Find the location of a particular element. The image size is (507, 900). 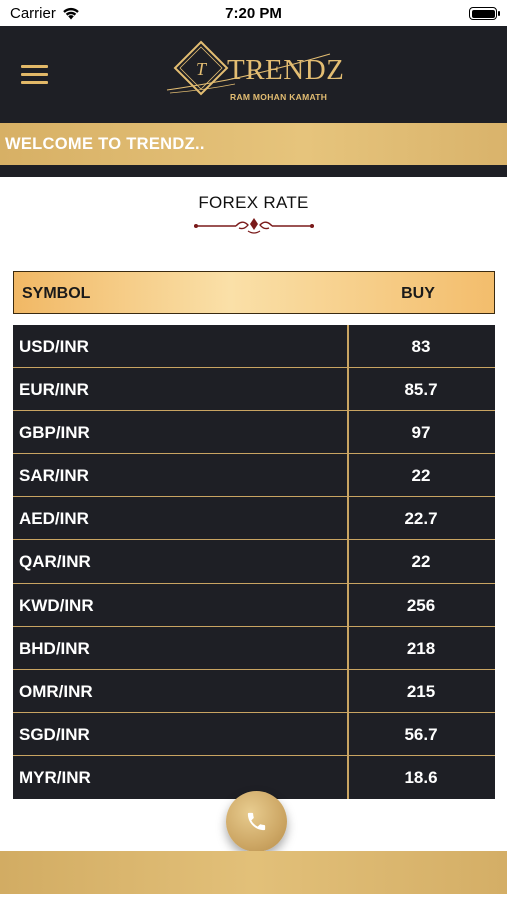

symbol-cell: KWD/INR is located at coordinates (56, 605).